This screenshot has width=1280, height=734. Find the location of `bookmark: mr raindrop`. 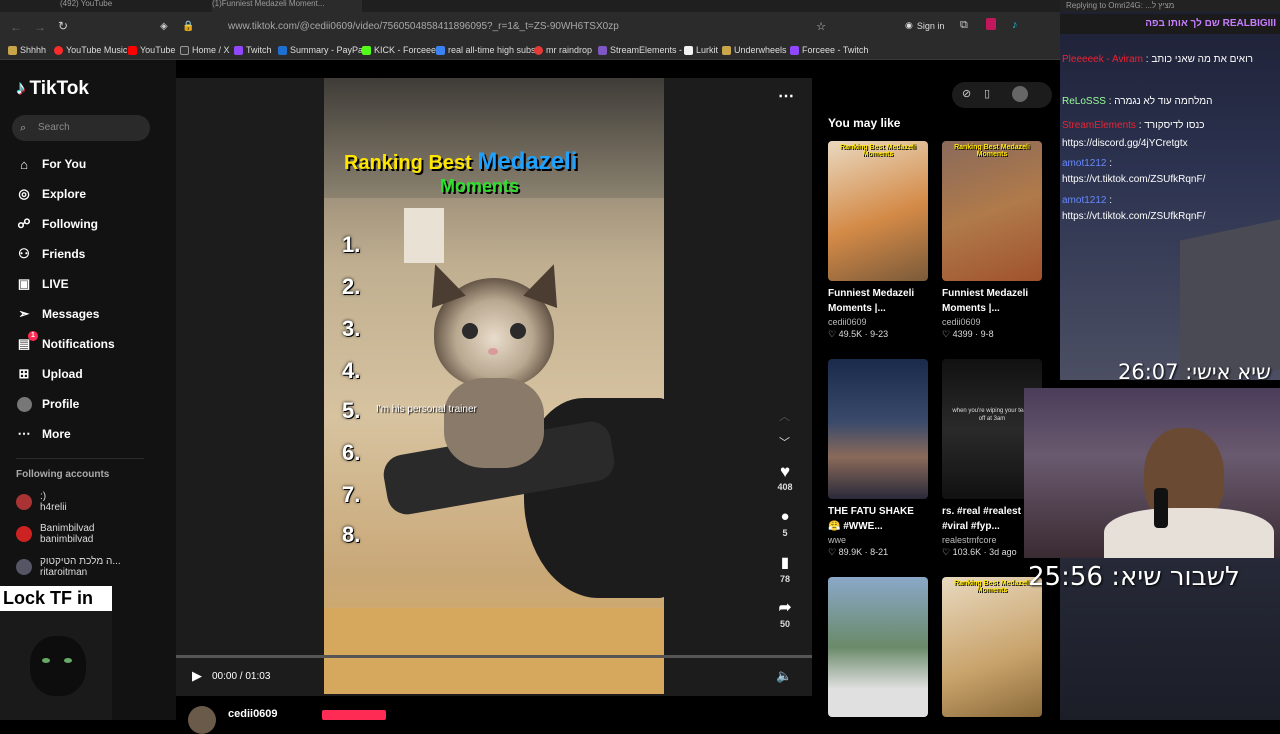

bookmark: mr raindrop is located at coordinates (563, 50).